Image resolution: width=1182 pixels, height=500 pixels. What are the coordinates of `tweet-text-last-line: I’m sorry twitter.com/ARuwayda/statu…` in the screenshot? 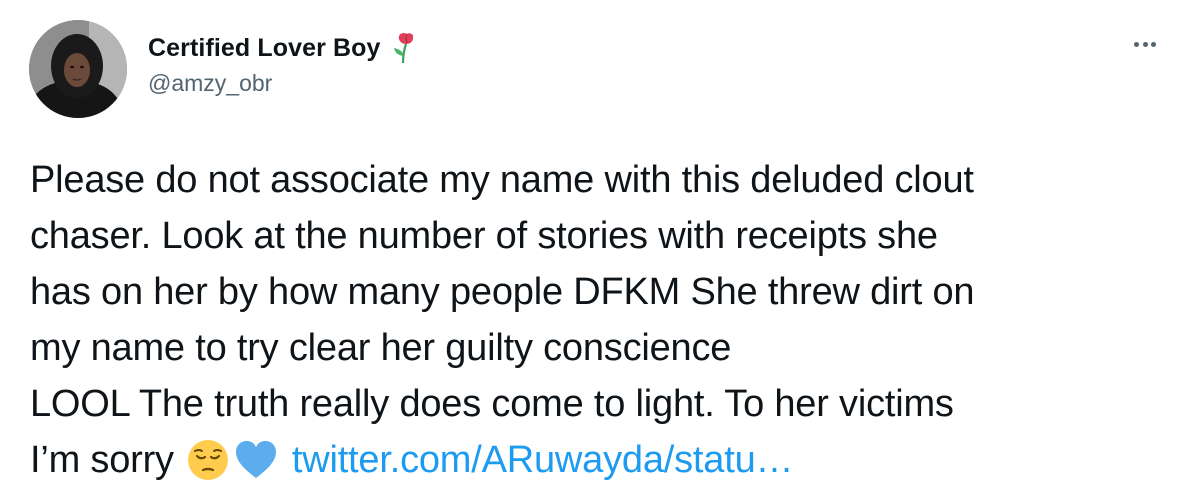 It's located at (412, 460).